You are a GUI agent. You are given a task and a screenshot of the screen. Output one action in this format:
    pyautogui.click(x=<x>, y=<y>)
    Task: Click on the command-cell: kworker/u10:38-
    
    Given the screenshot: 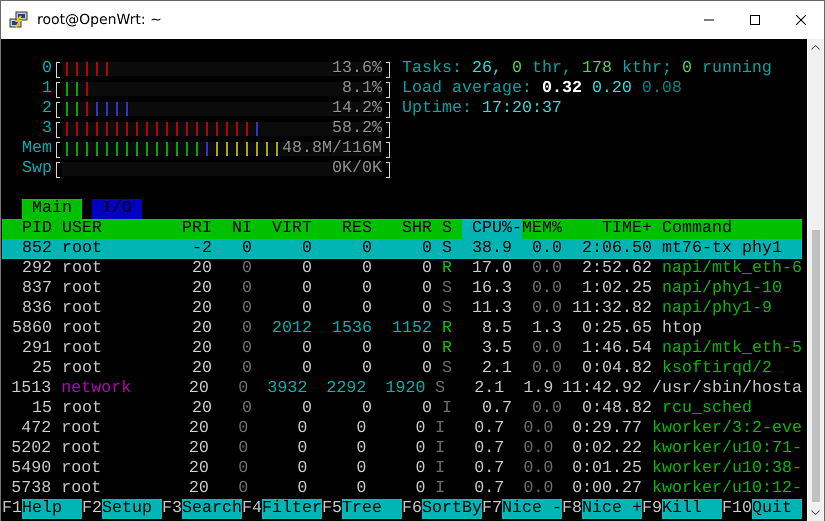 What is the action you would take?
    pyautogui.click(x=727, y=469)
    